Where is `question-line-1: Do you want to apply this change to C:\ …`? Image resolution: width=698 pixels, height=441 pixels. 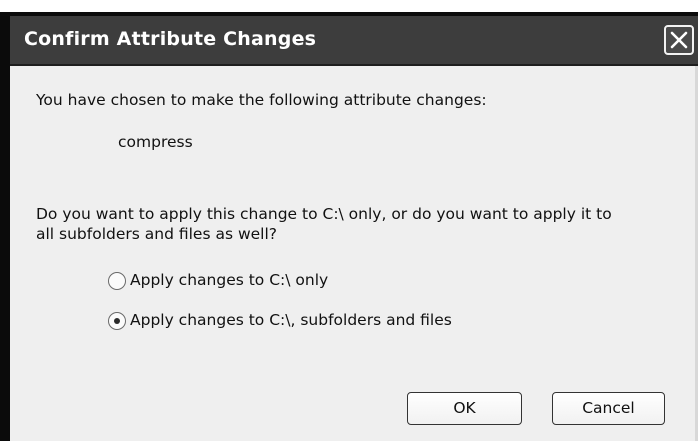
question-line-1: Do you want to apply this change to C:\ … is located at coordinates (324, 214).